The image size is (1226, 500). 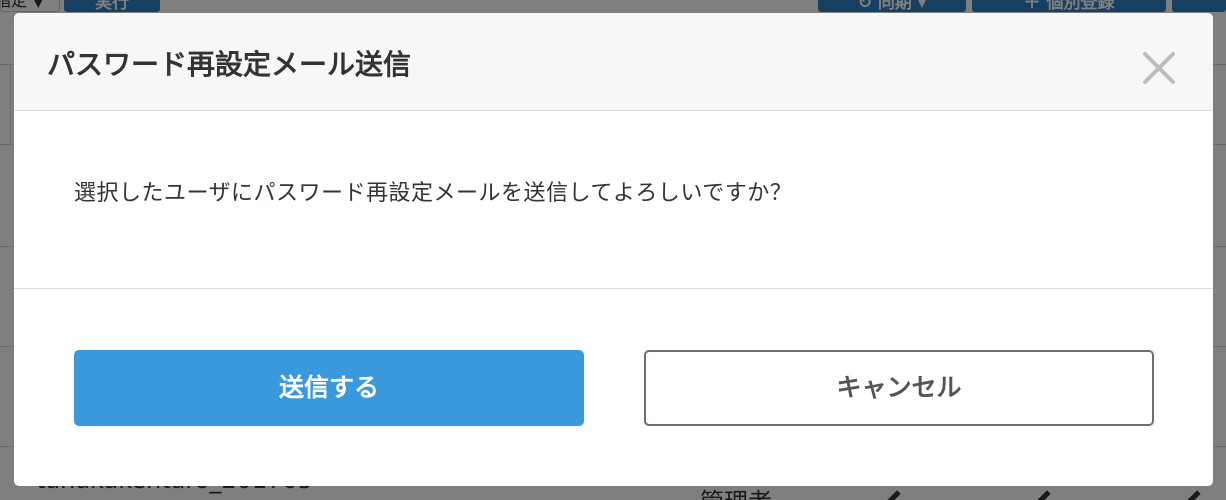 I want to click on dialog-title: パスワード再設定メール送信, so click(x=229, y=64).